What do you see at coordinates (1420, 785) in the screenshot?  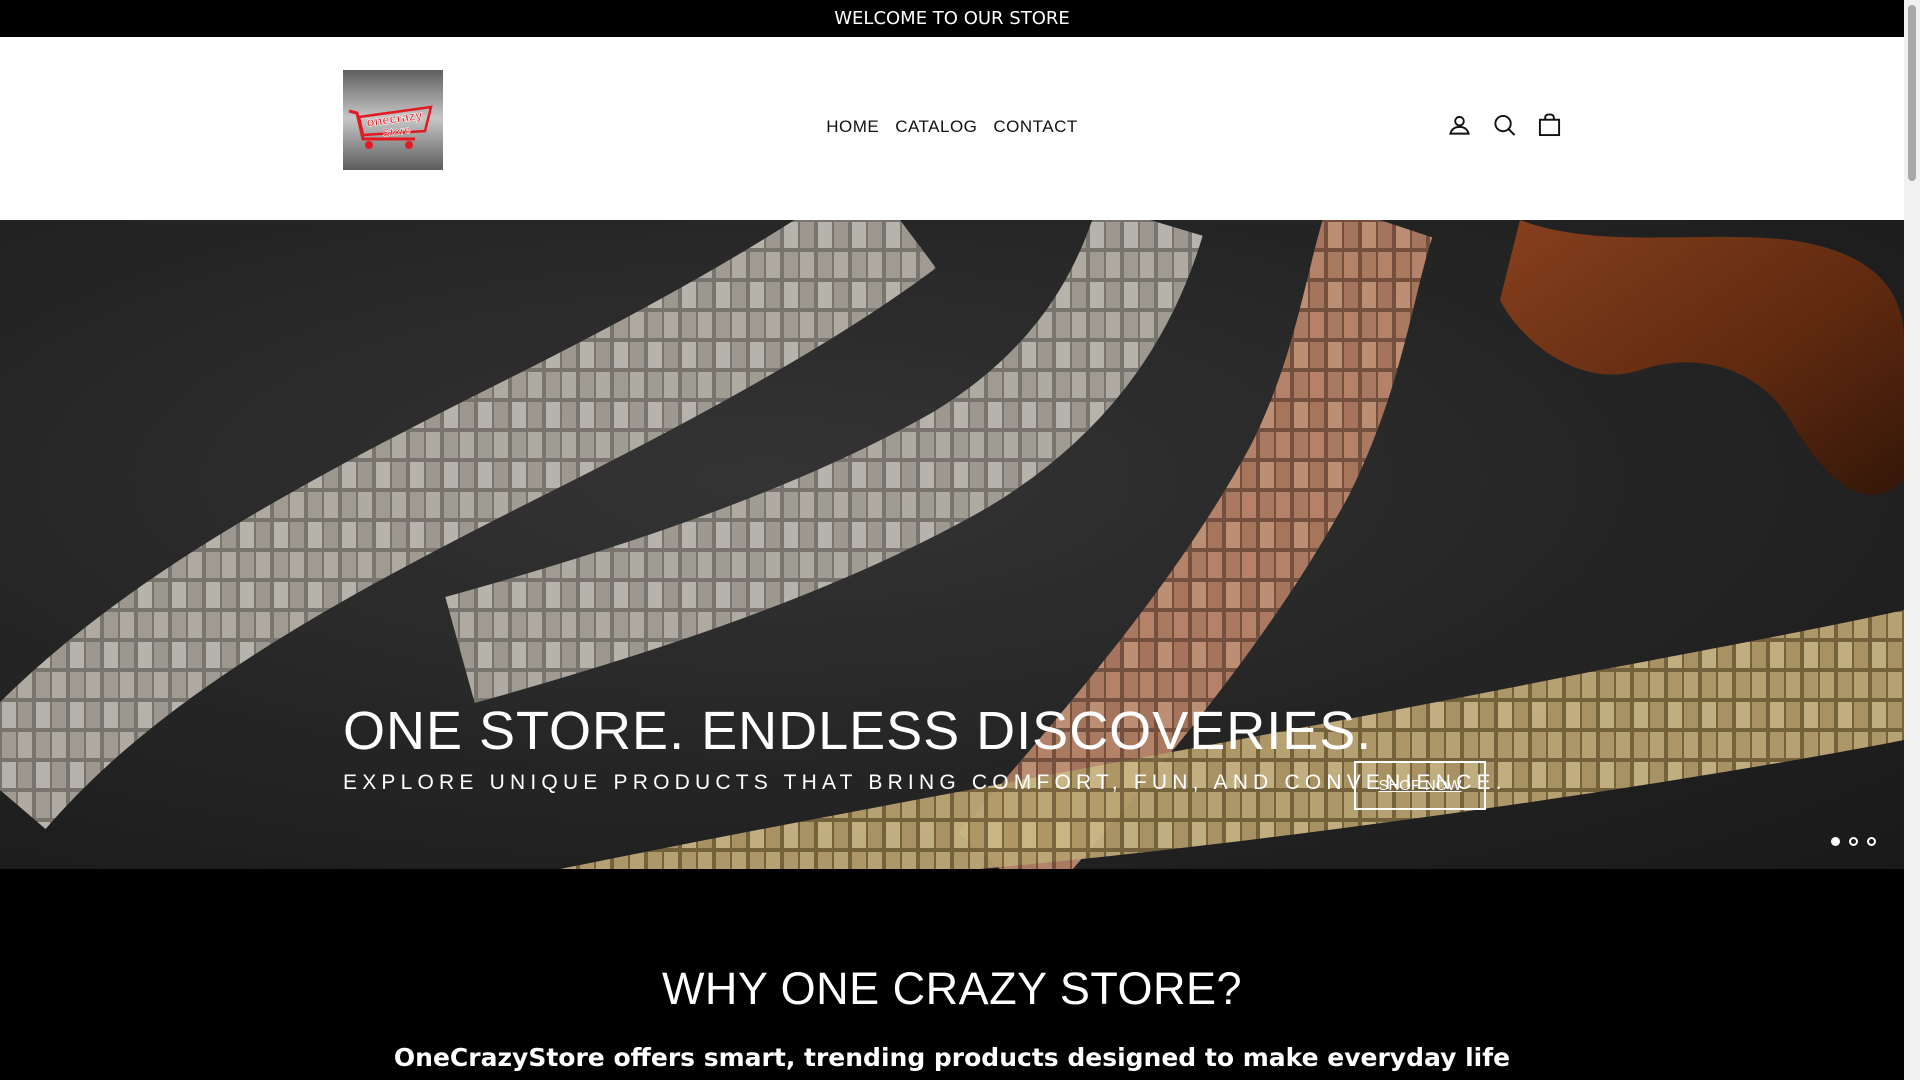 I see `shop-now-button: SHOP NOW` at bounding box center [1420, 785].